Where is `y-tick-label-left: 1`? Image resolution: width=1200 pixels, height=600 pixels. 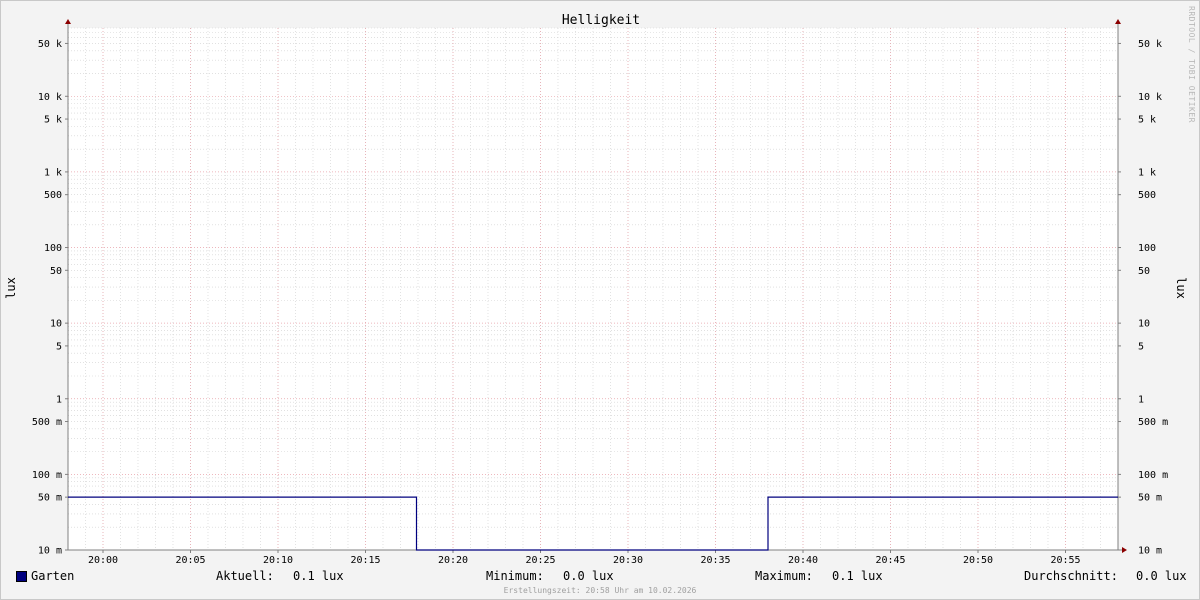
y-tick-label-left: 1 is located at coordinates (59, 399).